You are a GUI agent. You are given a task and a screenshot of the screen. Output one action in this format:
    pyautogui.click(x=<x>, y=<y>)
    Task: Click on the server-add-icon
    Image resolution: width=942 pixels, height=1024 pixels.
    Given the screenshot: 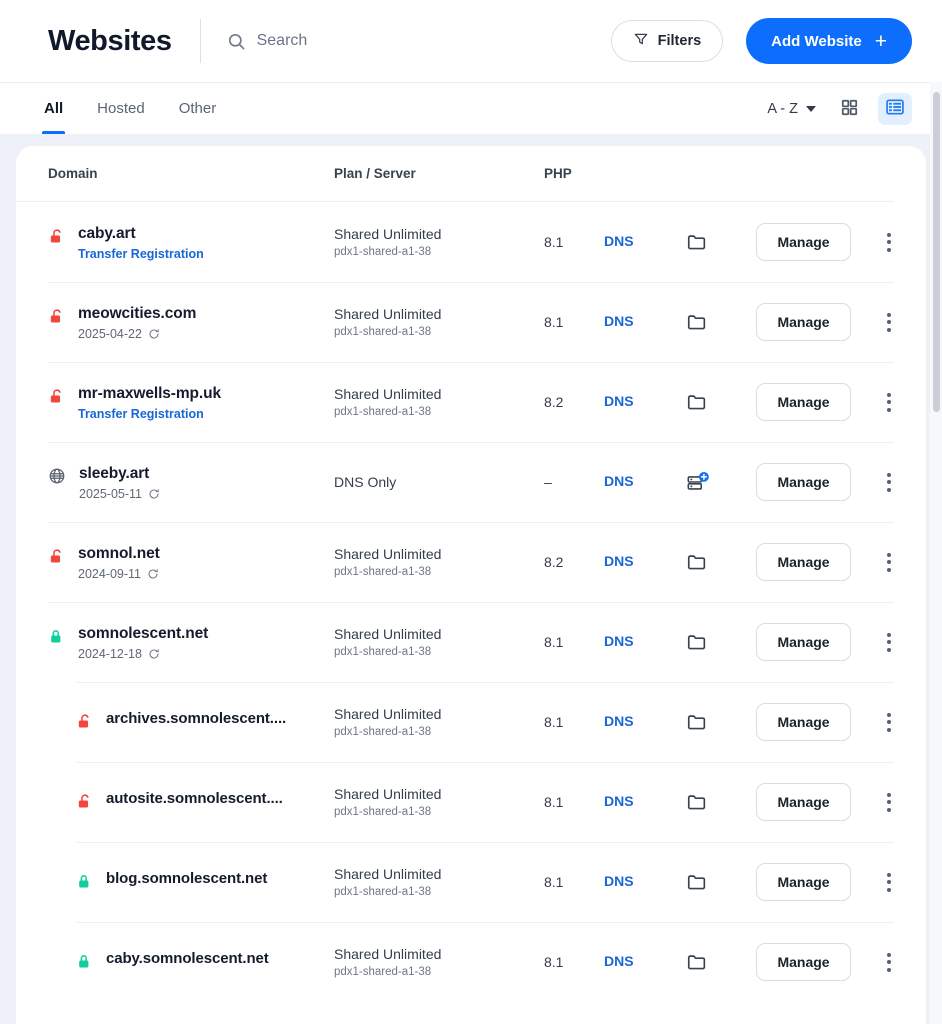 What is the action you would take?
    pyautogui.click(x=698, y=482)
    